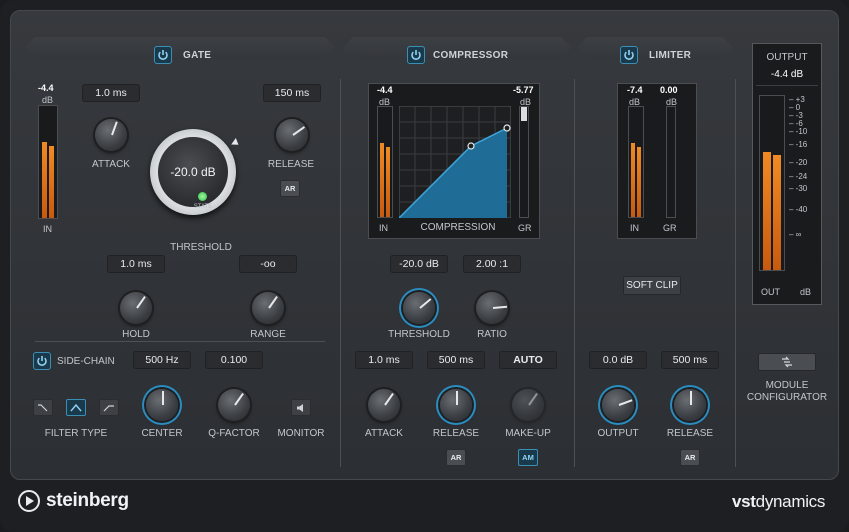 The image size is (849, 532). Describe the element at coordinates (528, 433) in the screenshot. I see `compressor-makeup-label: MAKE-UP` at that location.